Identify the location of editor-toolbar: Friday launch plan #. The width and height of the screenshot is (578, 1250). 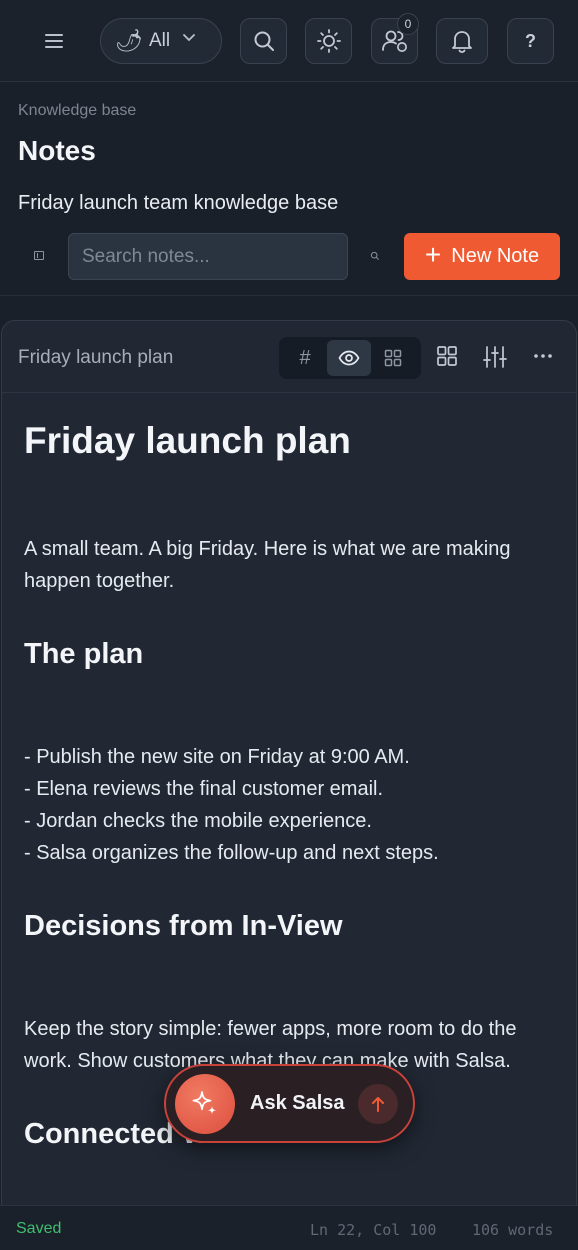
(289, 357).